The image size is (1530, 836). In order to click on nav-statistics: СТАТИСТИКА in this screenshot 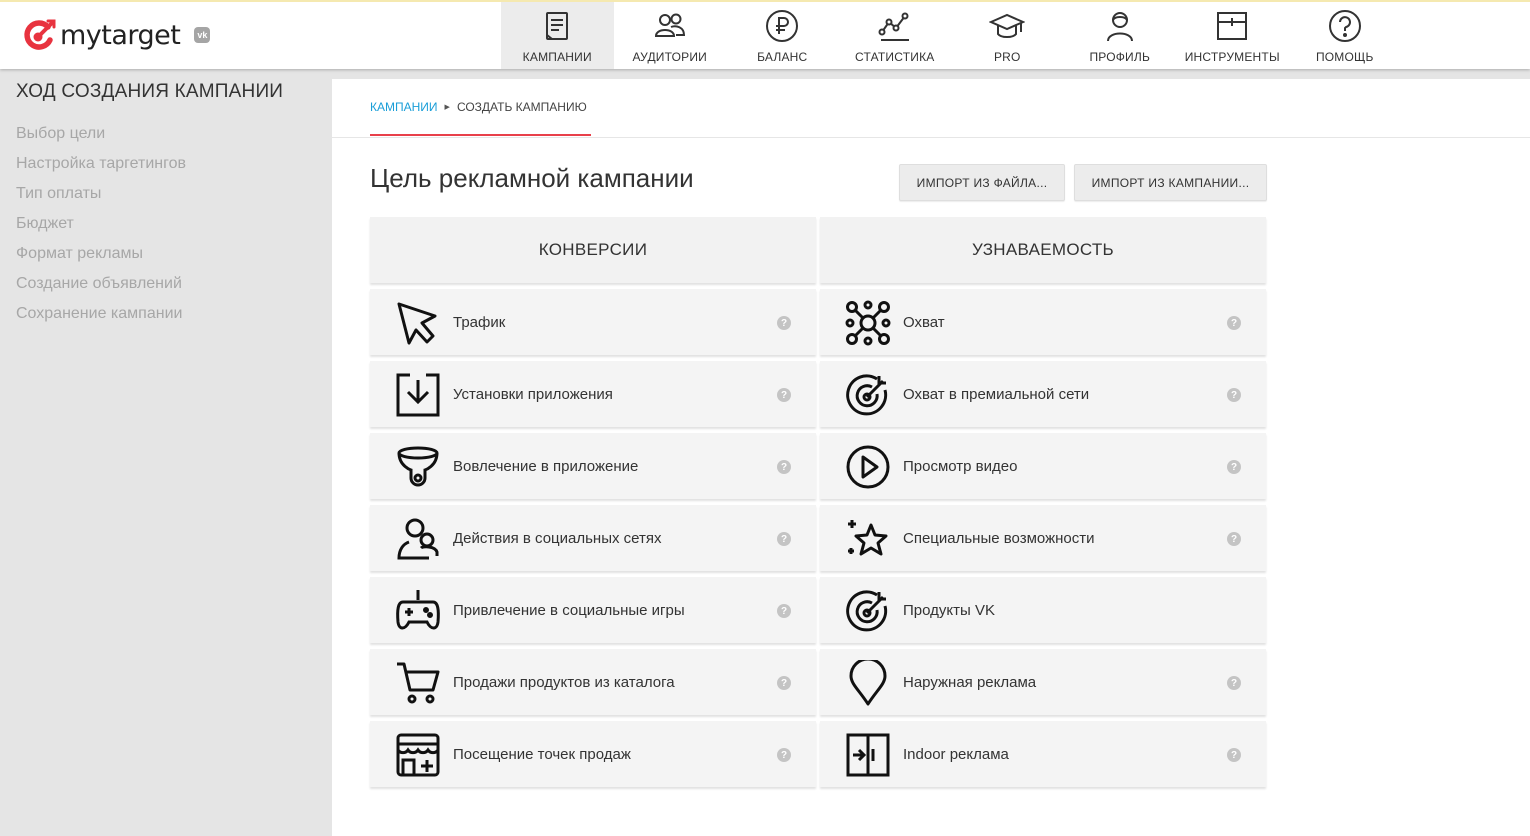, I will do `click(895, 35)`.